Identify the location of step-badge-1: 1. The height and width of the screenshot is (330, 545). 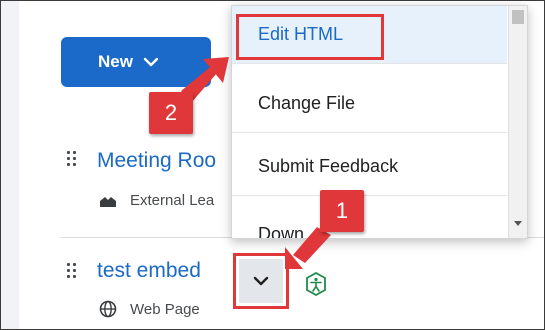
(342, 211).